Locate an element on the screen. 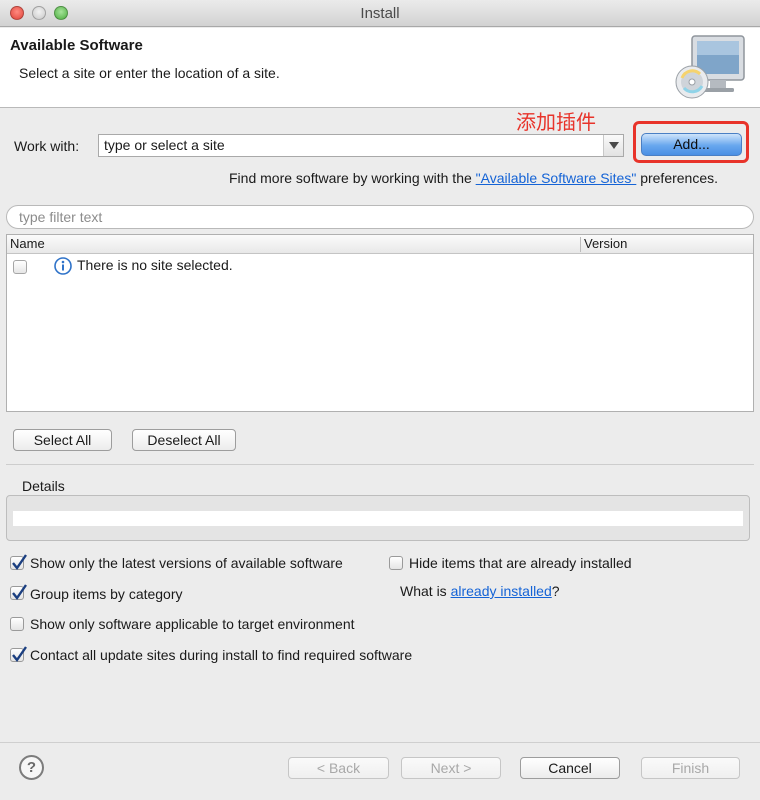 The height and width of the screenshot is (800, 760). divider is located at coordinates (380, 464).